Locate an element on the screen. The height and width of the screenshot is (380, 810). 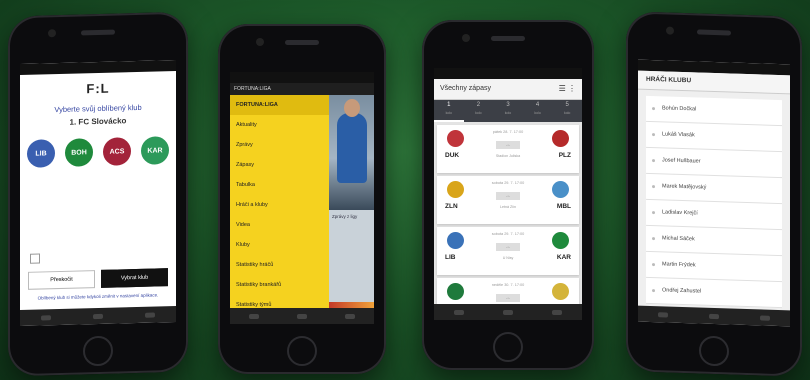
match-stadium: U Nisy is located at coordinates (508, 258).